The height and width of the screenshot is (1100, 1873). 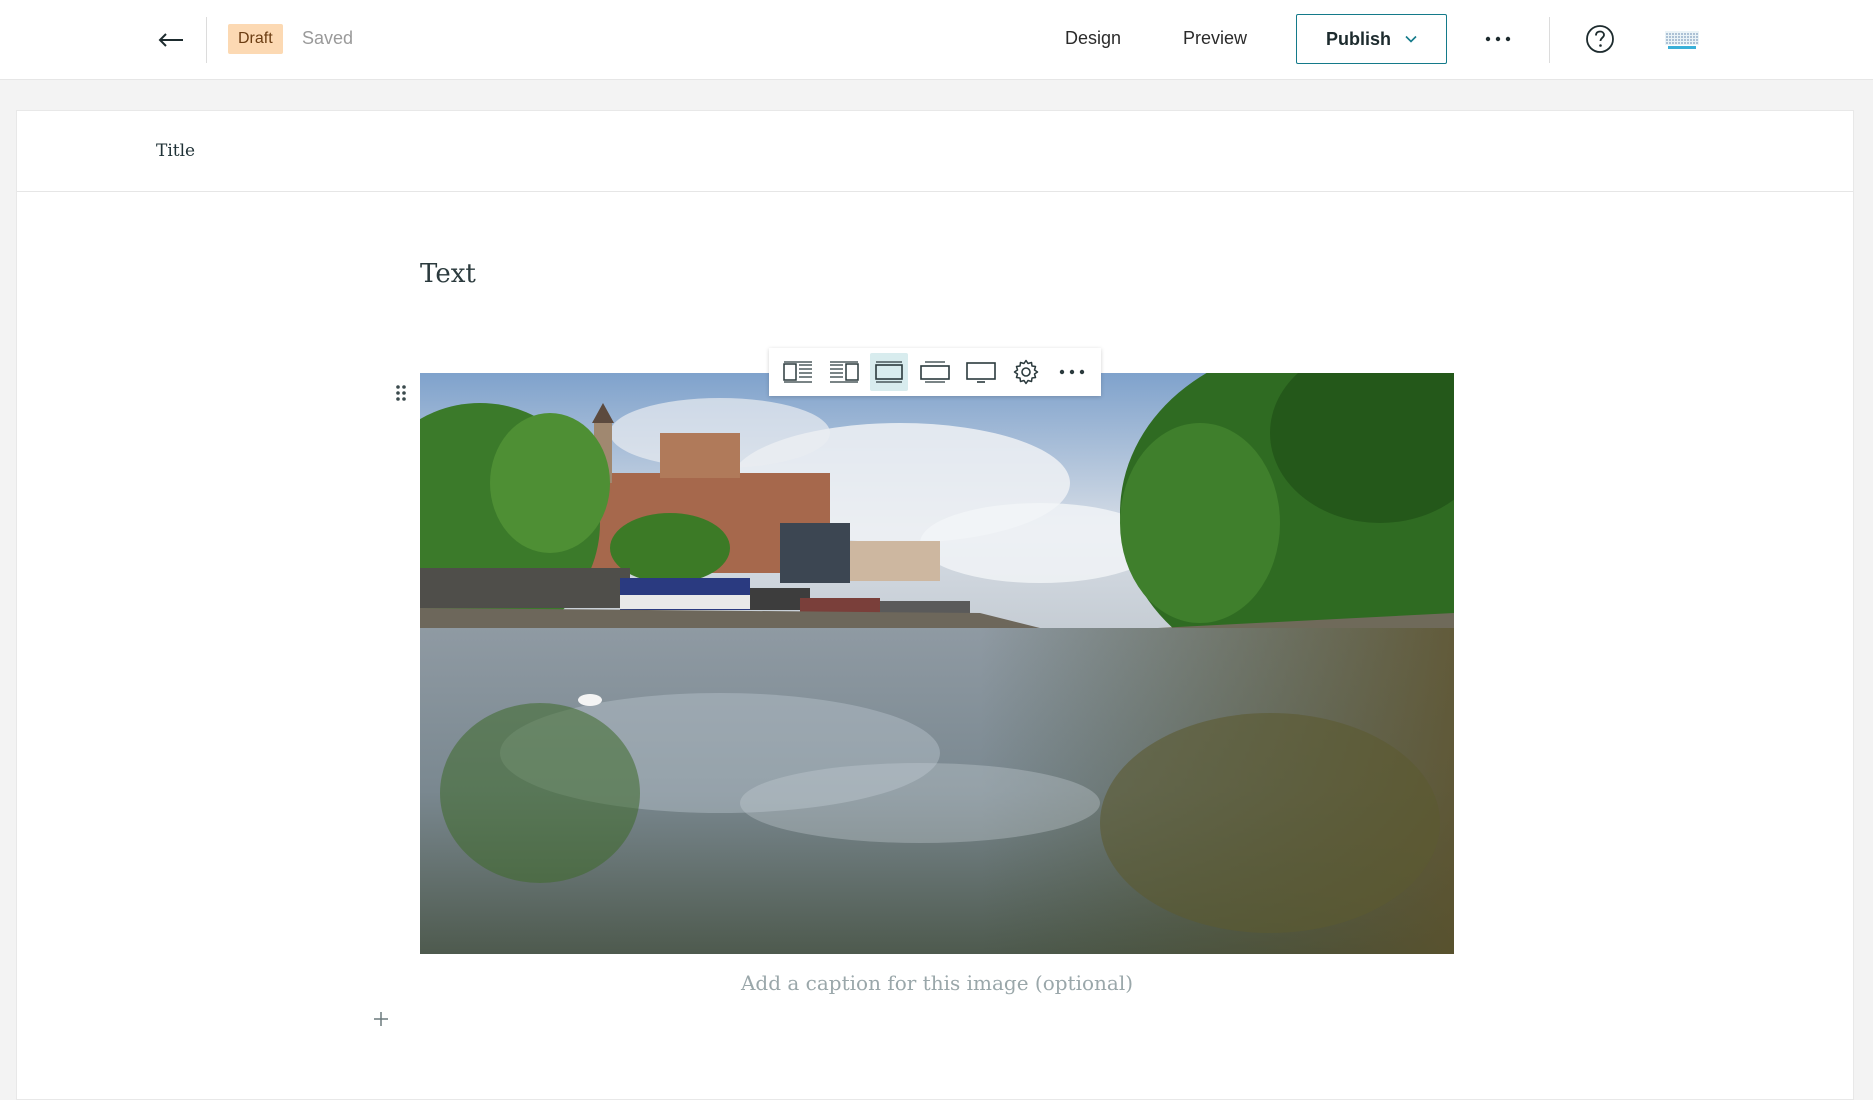 I want to click on back-arrow-icon, so click(x=170, y=40).